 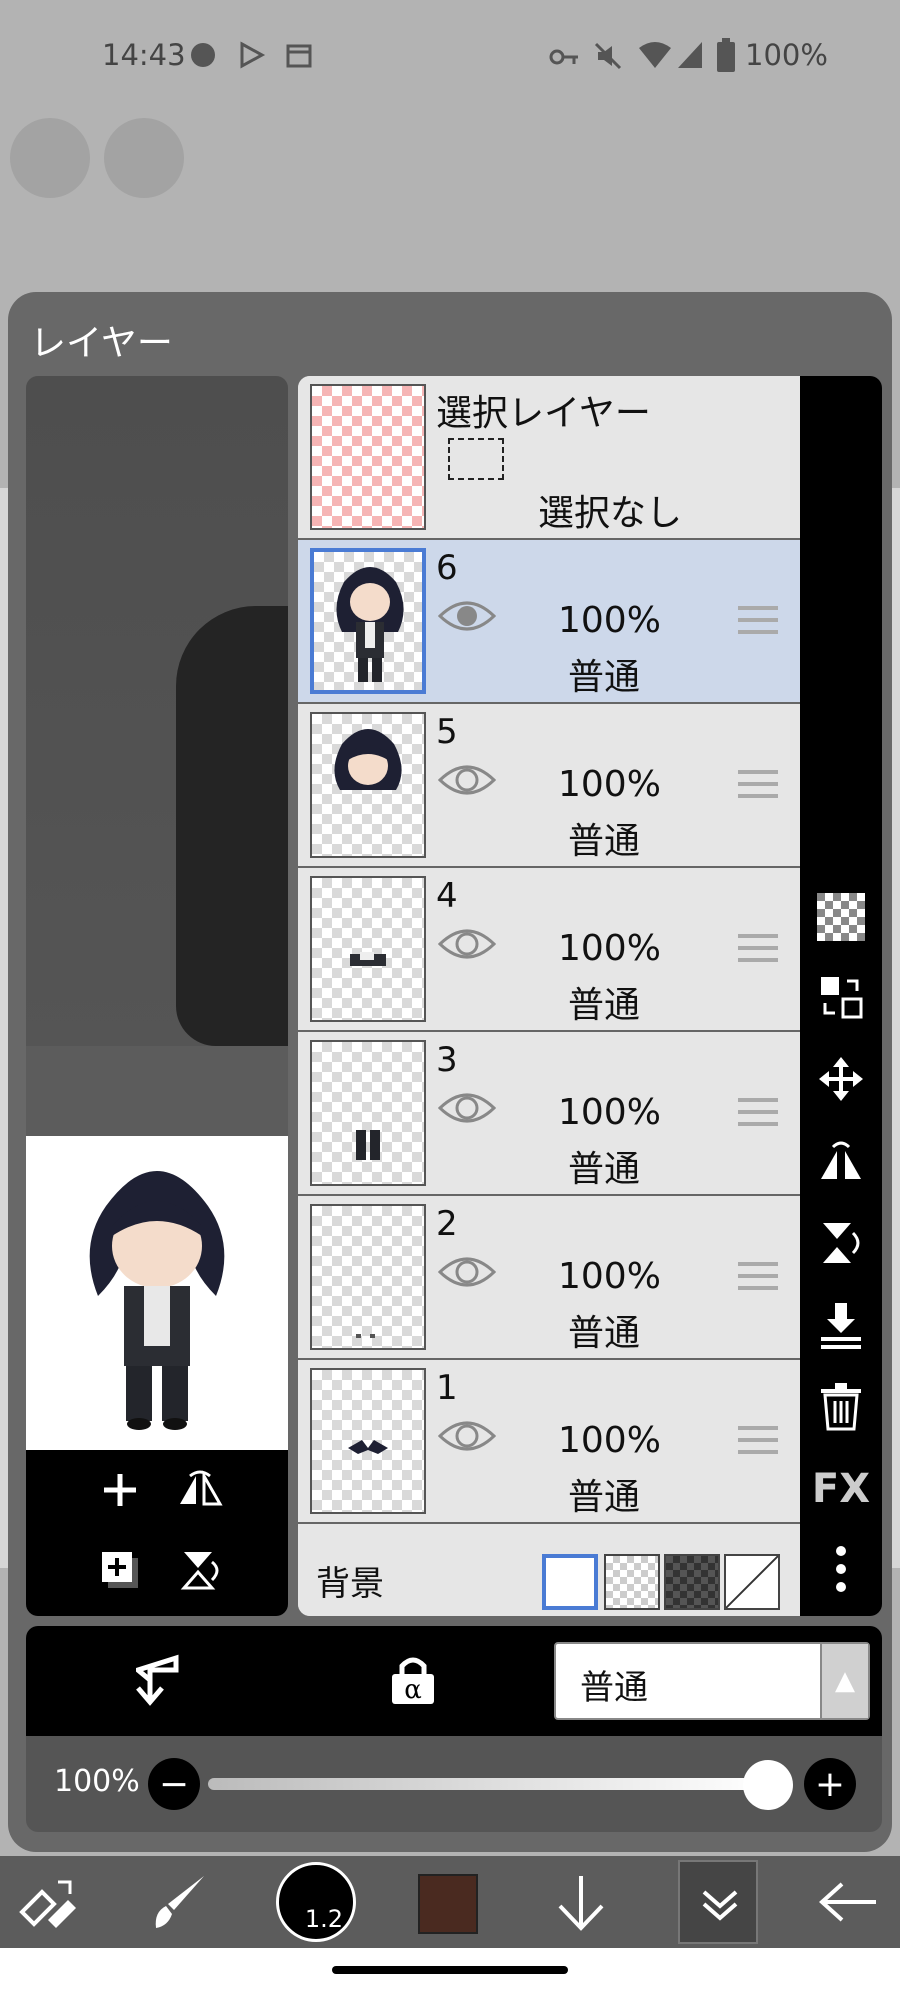 I want to click on plus-icon, so click(x=120, y=1490).